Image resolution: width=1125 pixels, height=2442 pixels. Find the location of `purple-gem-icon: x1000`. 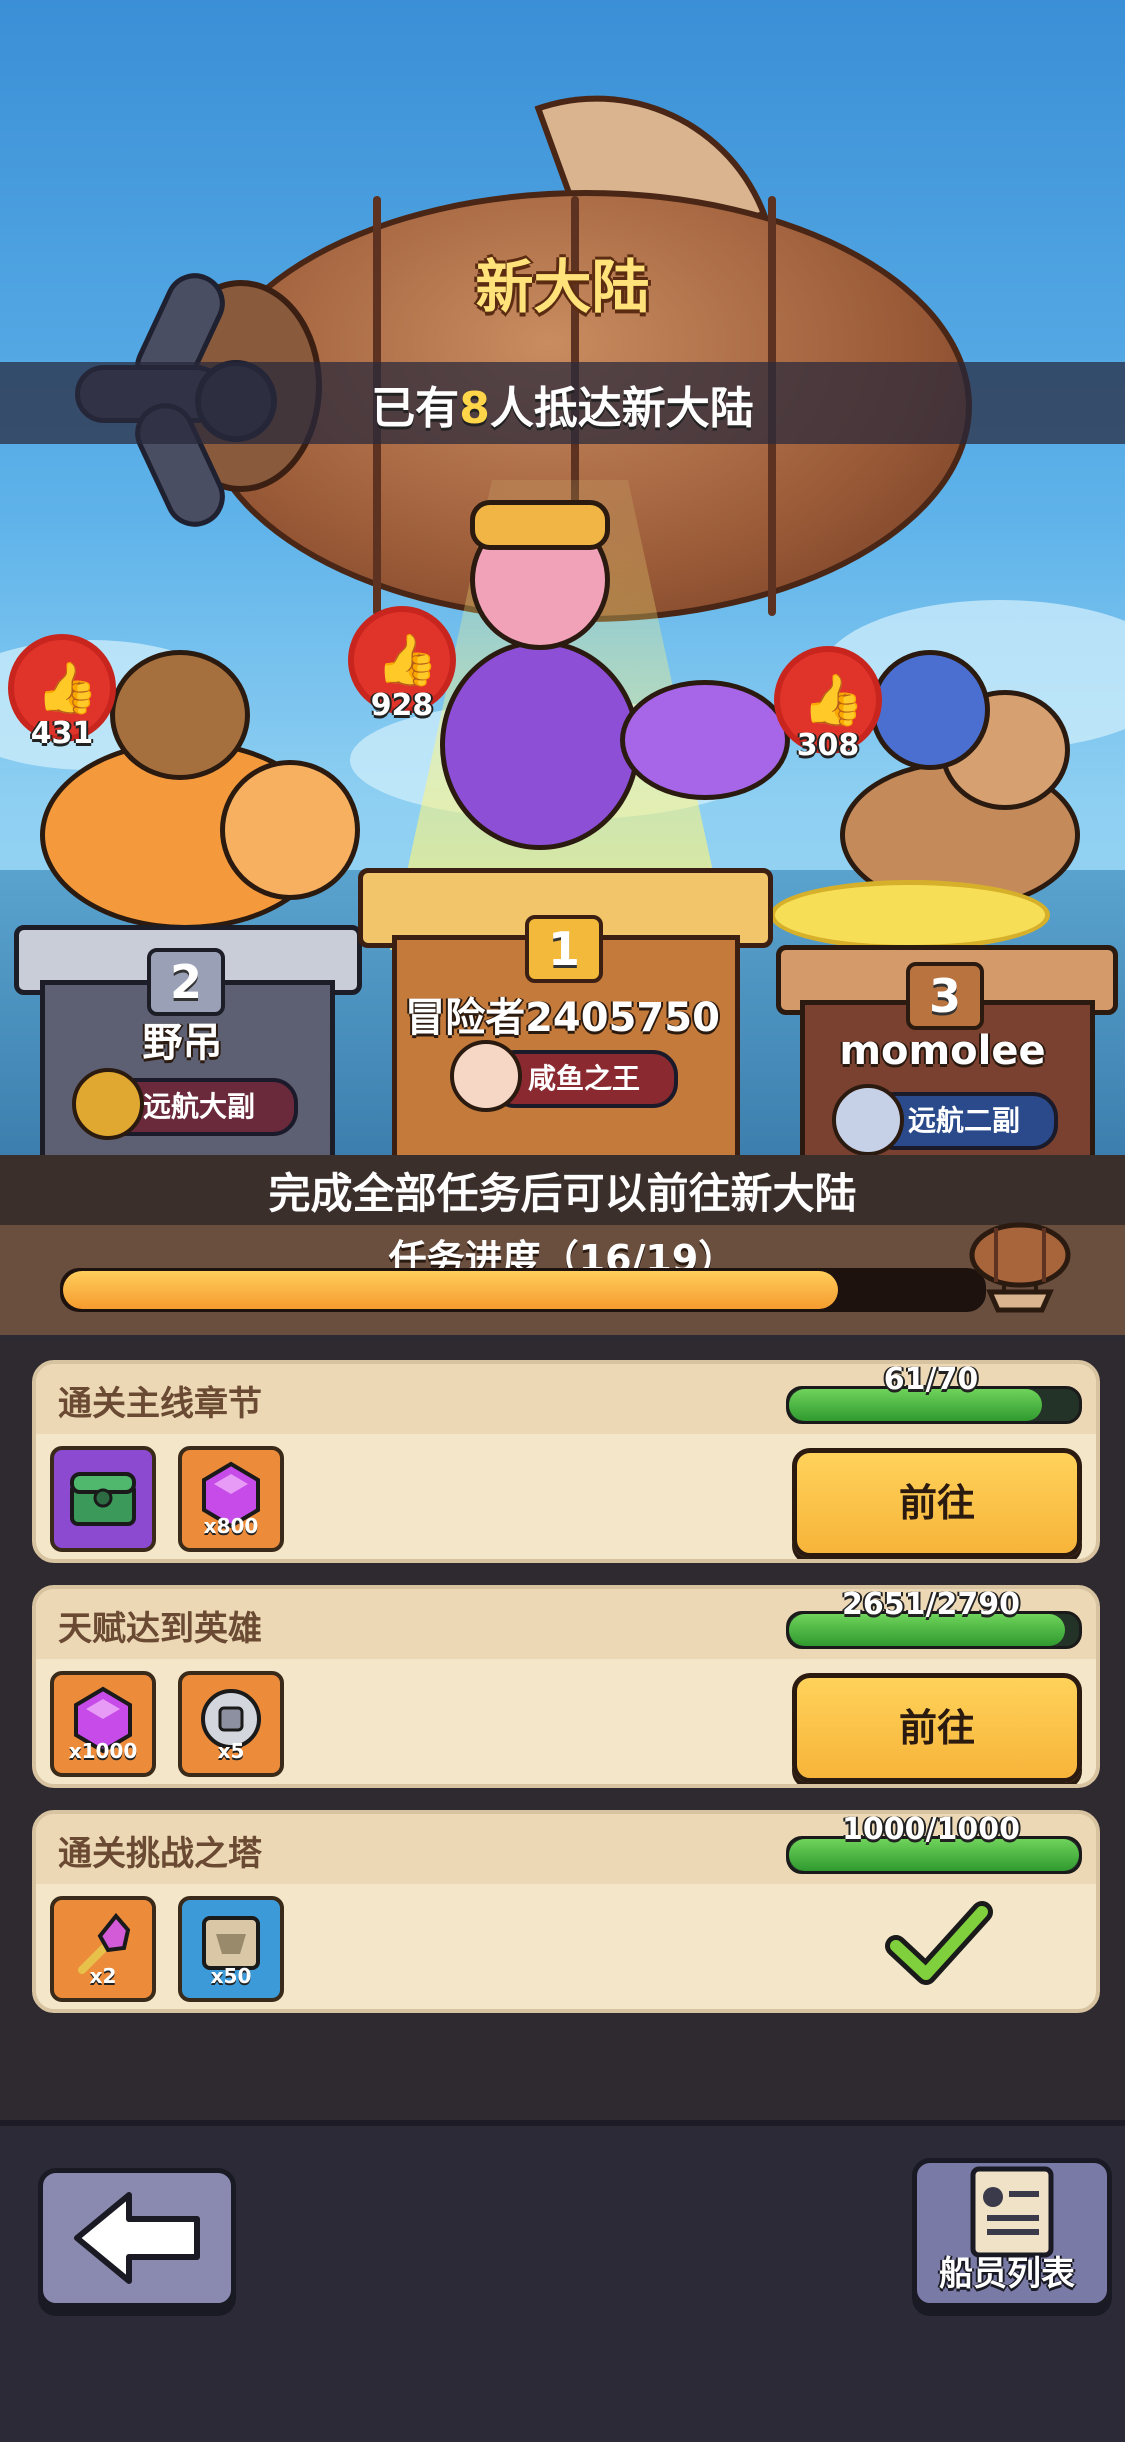

purple-gem-icon: x1000 is located at coordinates (103, 1724).